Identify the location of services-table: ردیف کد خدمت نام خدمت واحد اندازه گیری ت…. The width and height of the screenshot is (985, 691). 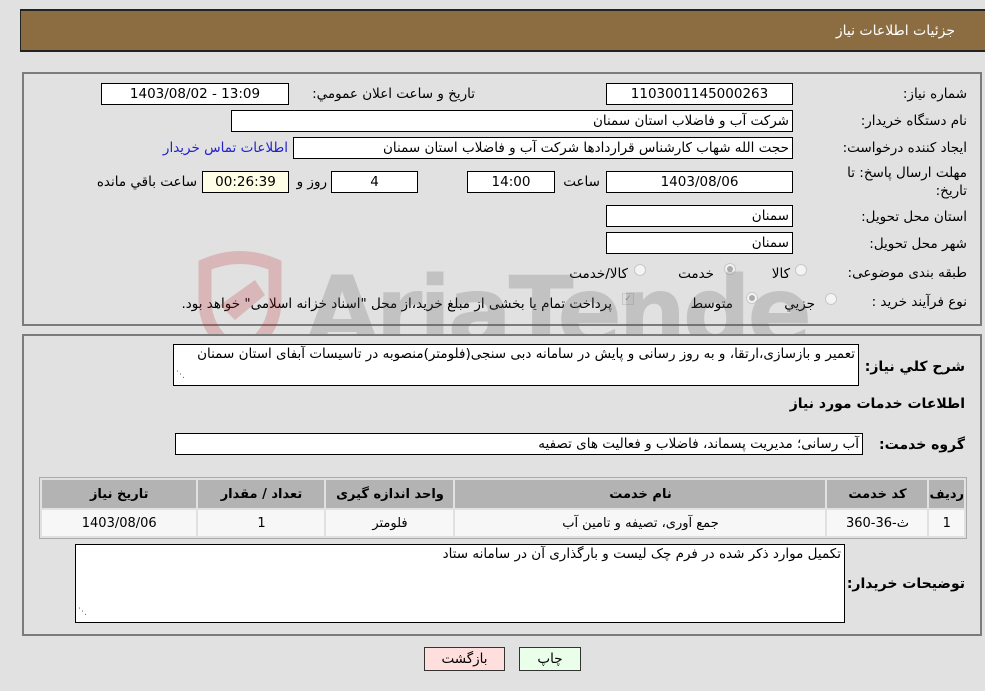
(503, 508).